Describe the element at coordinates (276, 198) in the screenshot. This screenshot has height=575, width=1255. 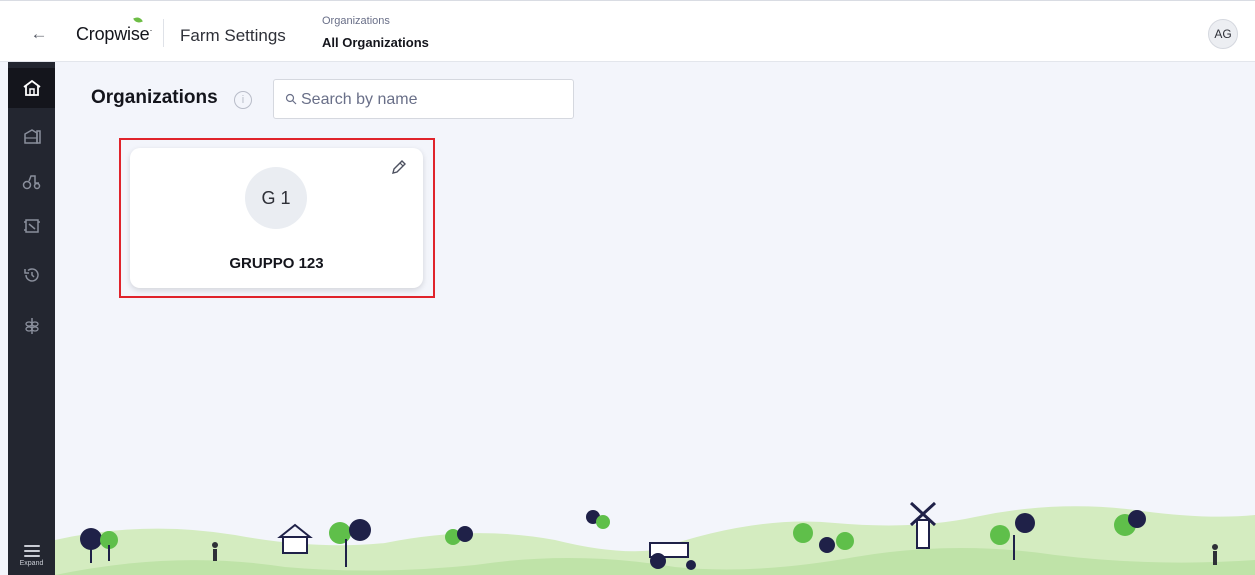
I see `organization-avatar: G 1` at that location.